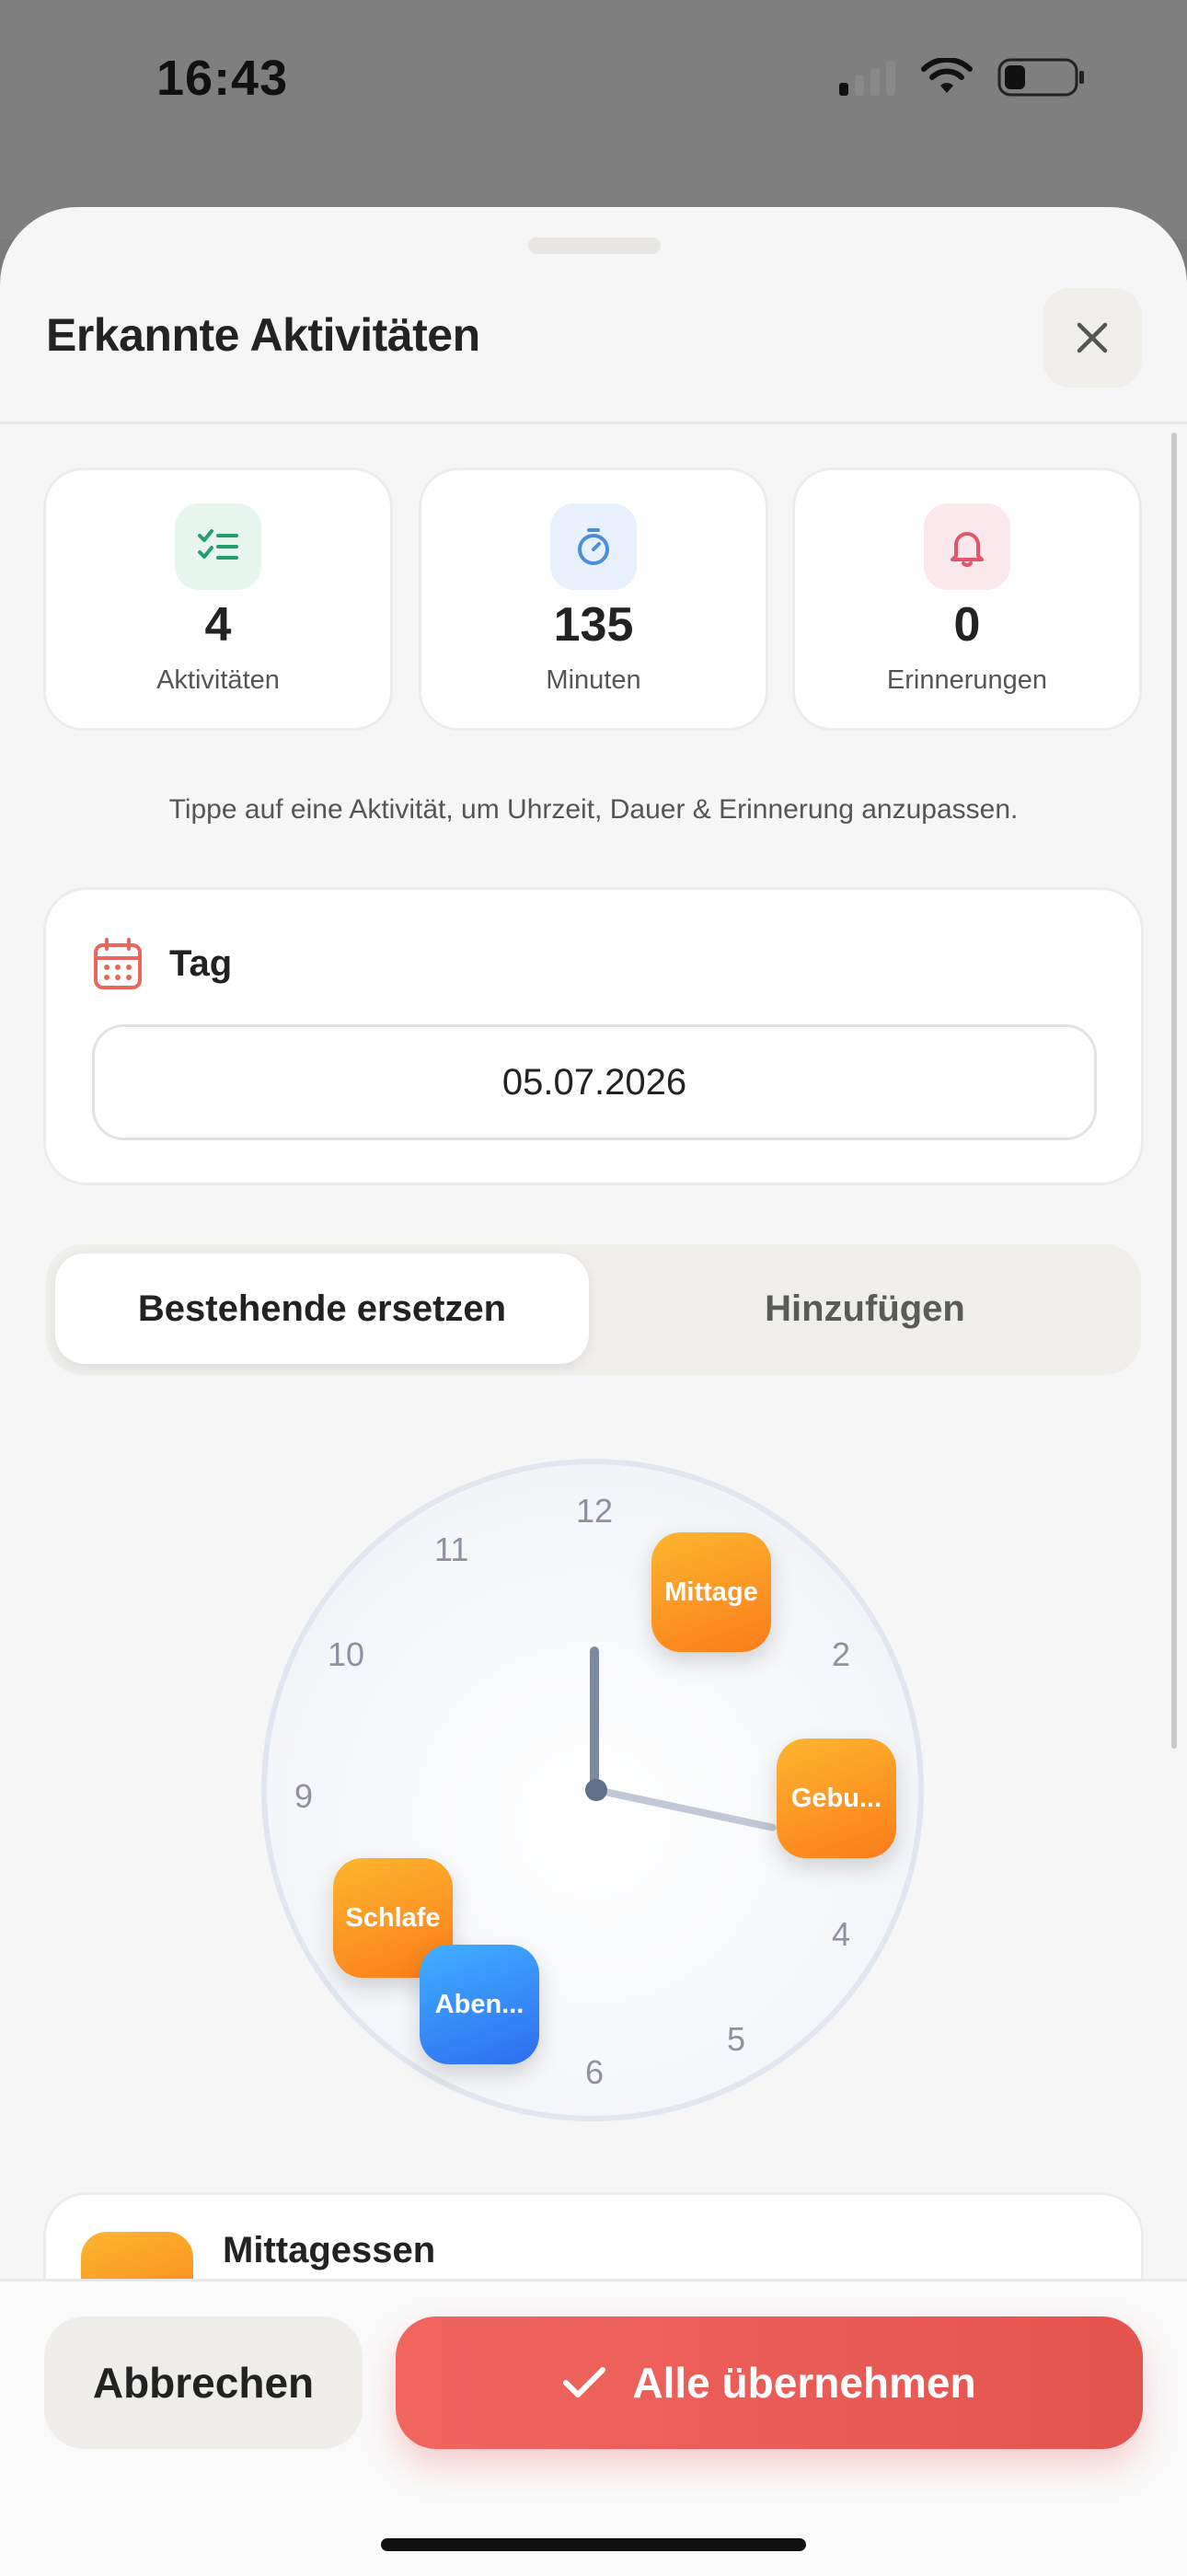 The height and width of the screenshot is (2576, 1187). I want to click on accept-all-label: Alle übernehmen, so click(804, 2383).